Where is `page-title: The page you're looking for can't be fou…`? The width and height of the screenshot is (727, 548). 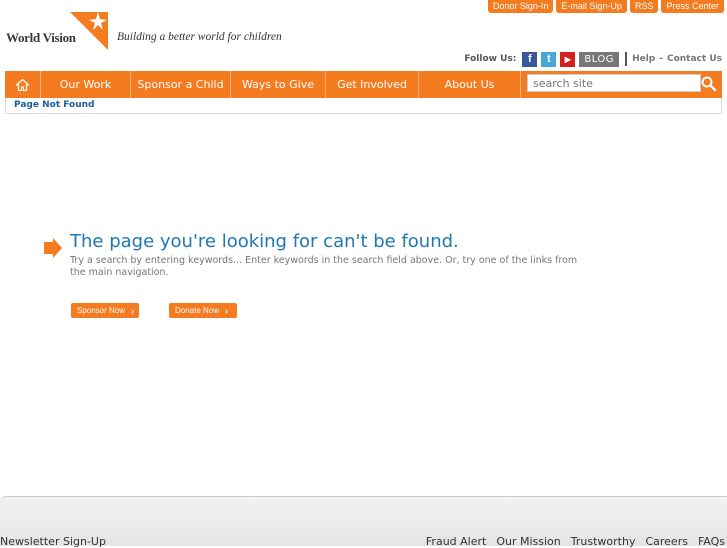 page-title: The page you're looking for can't be fou… is located at coordinates (264, 241).